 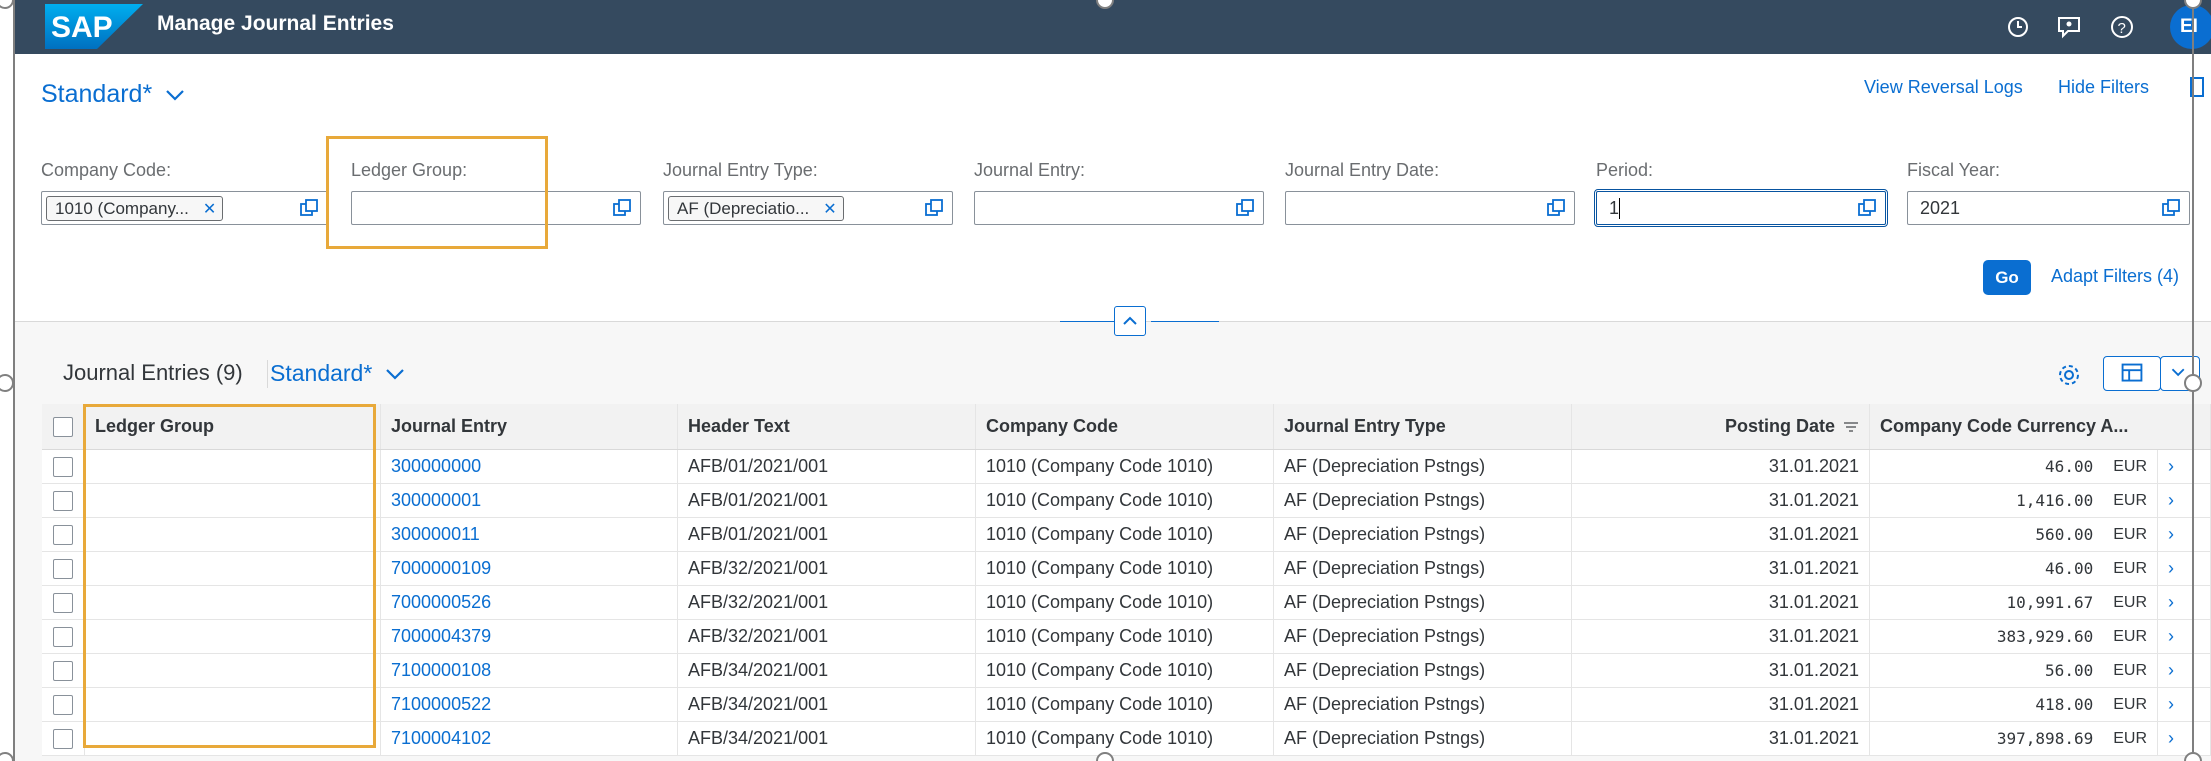 What do you see at coordinates (267, 374) in the screenshot?
I see `title-separator` at bounding box center [267, 374].